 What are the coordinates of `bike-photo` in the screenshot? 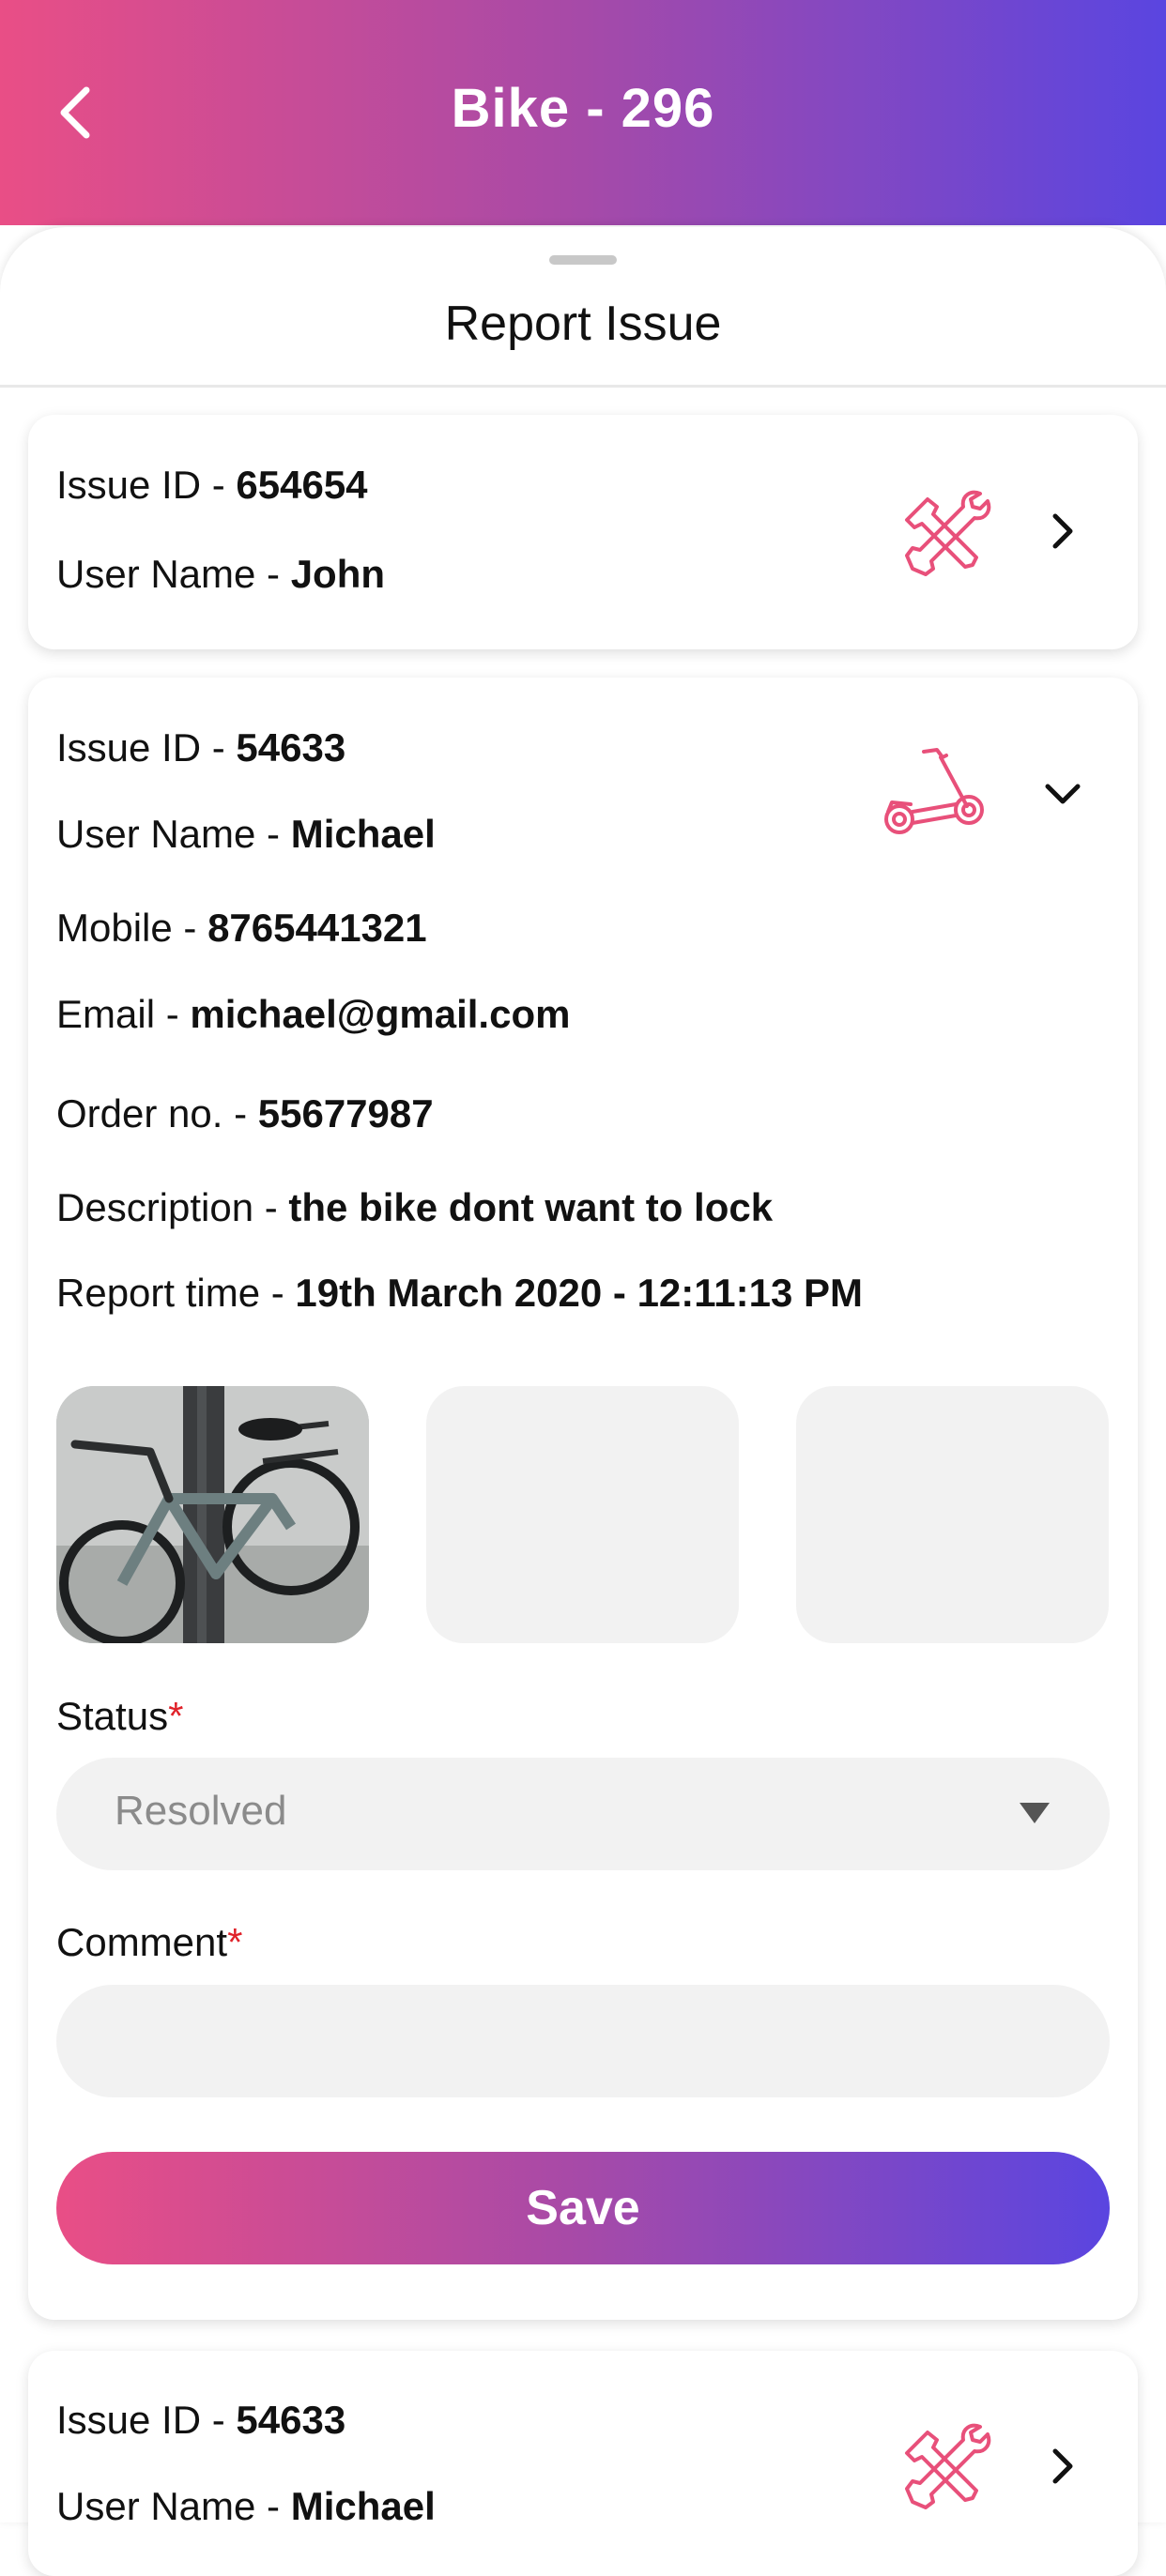 It's located at (212, 1514).